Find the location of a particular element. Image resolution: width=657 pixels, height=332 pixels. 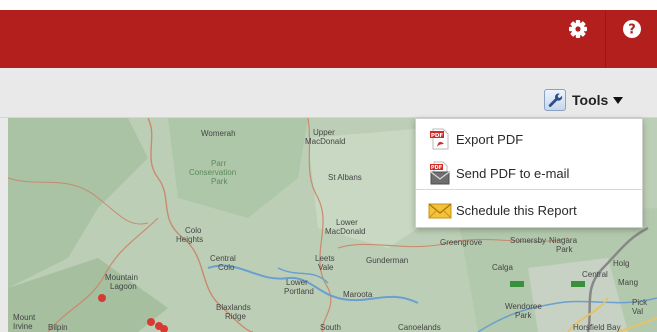

map-label: Niagara is located at coordinates (563, 240).